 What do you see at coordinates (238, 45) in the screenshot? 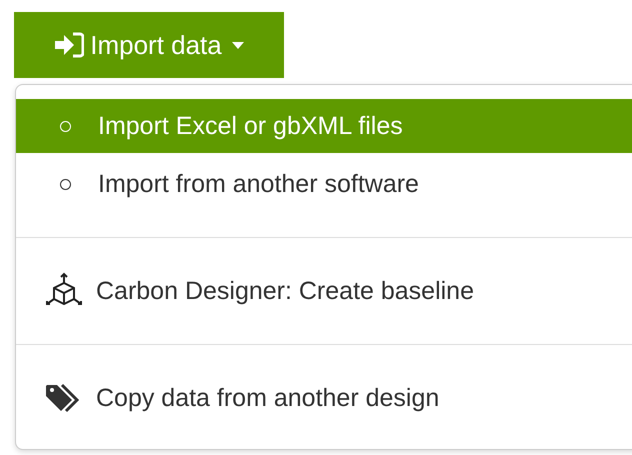
I see `caret-icon` at bounding box center [238, 45].